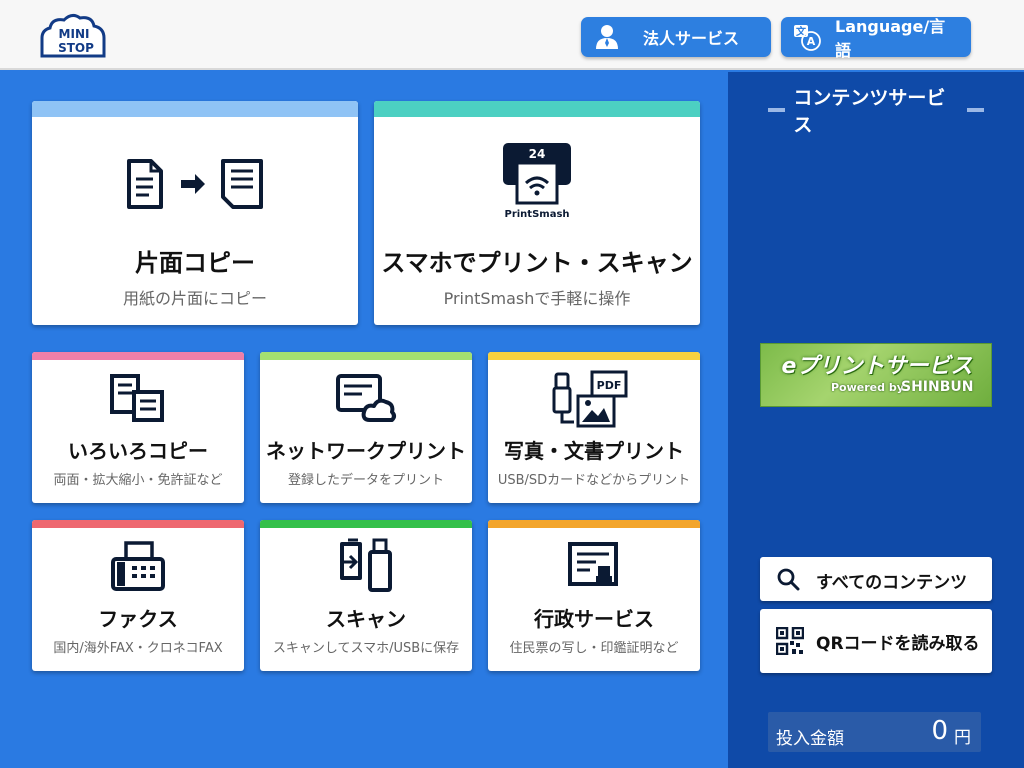  I want to click on card-title: スマホでプリント・スキャン, so click(537, 263).